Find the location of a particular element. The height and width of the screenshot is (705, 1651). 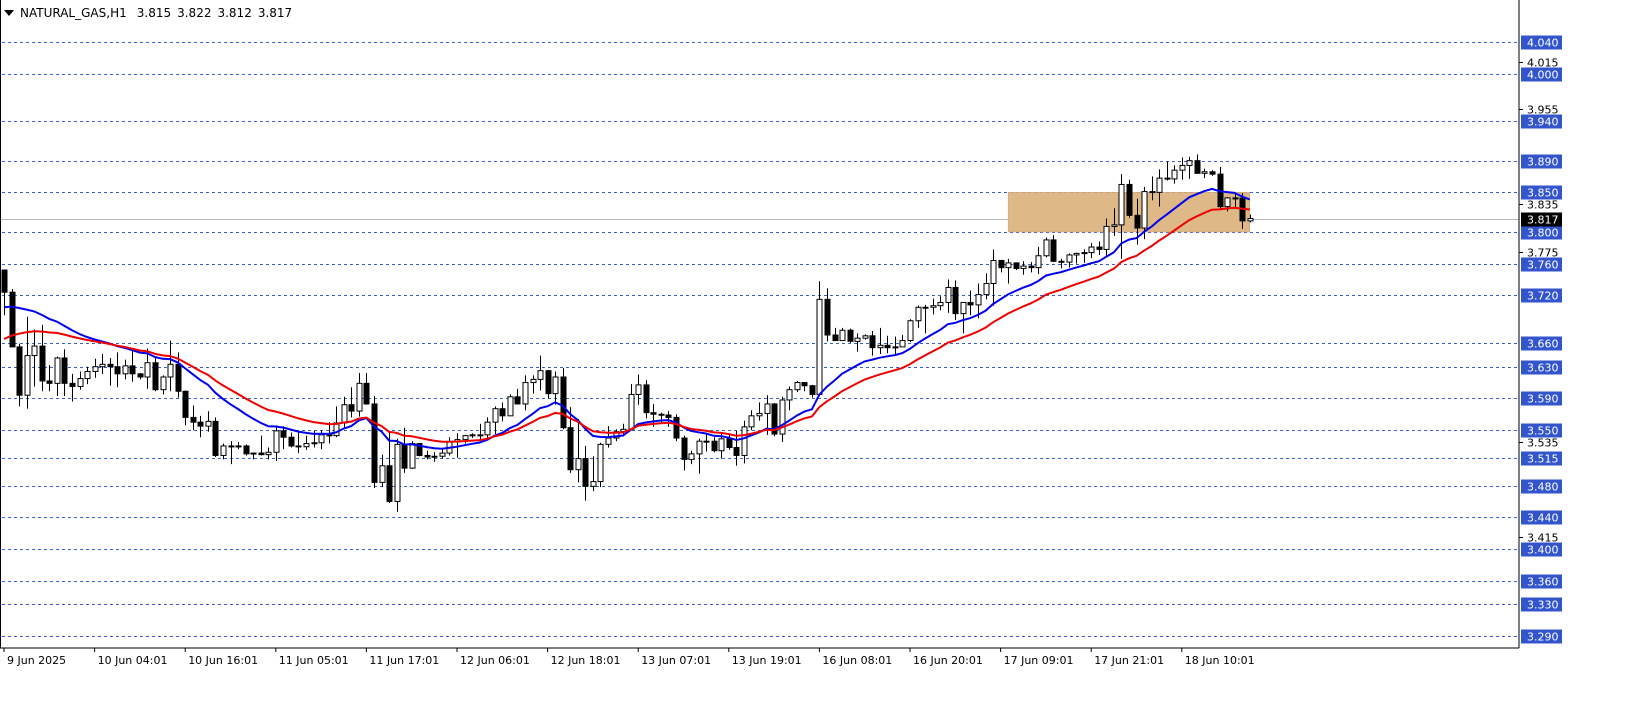

level-label: 3.940 is located at coordinates (1543, 122).